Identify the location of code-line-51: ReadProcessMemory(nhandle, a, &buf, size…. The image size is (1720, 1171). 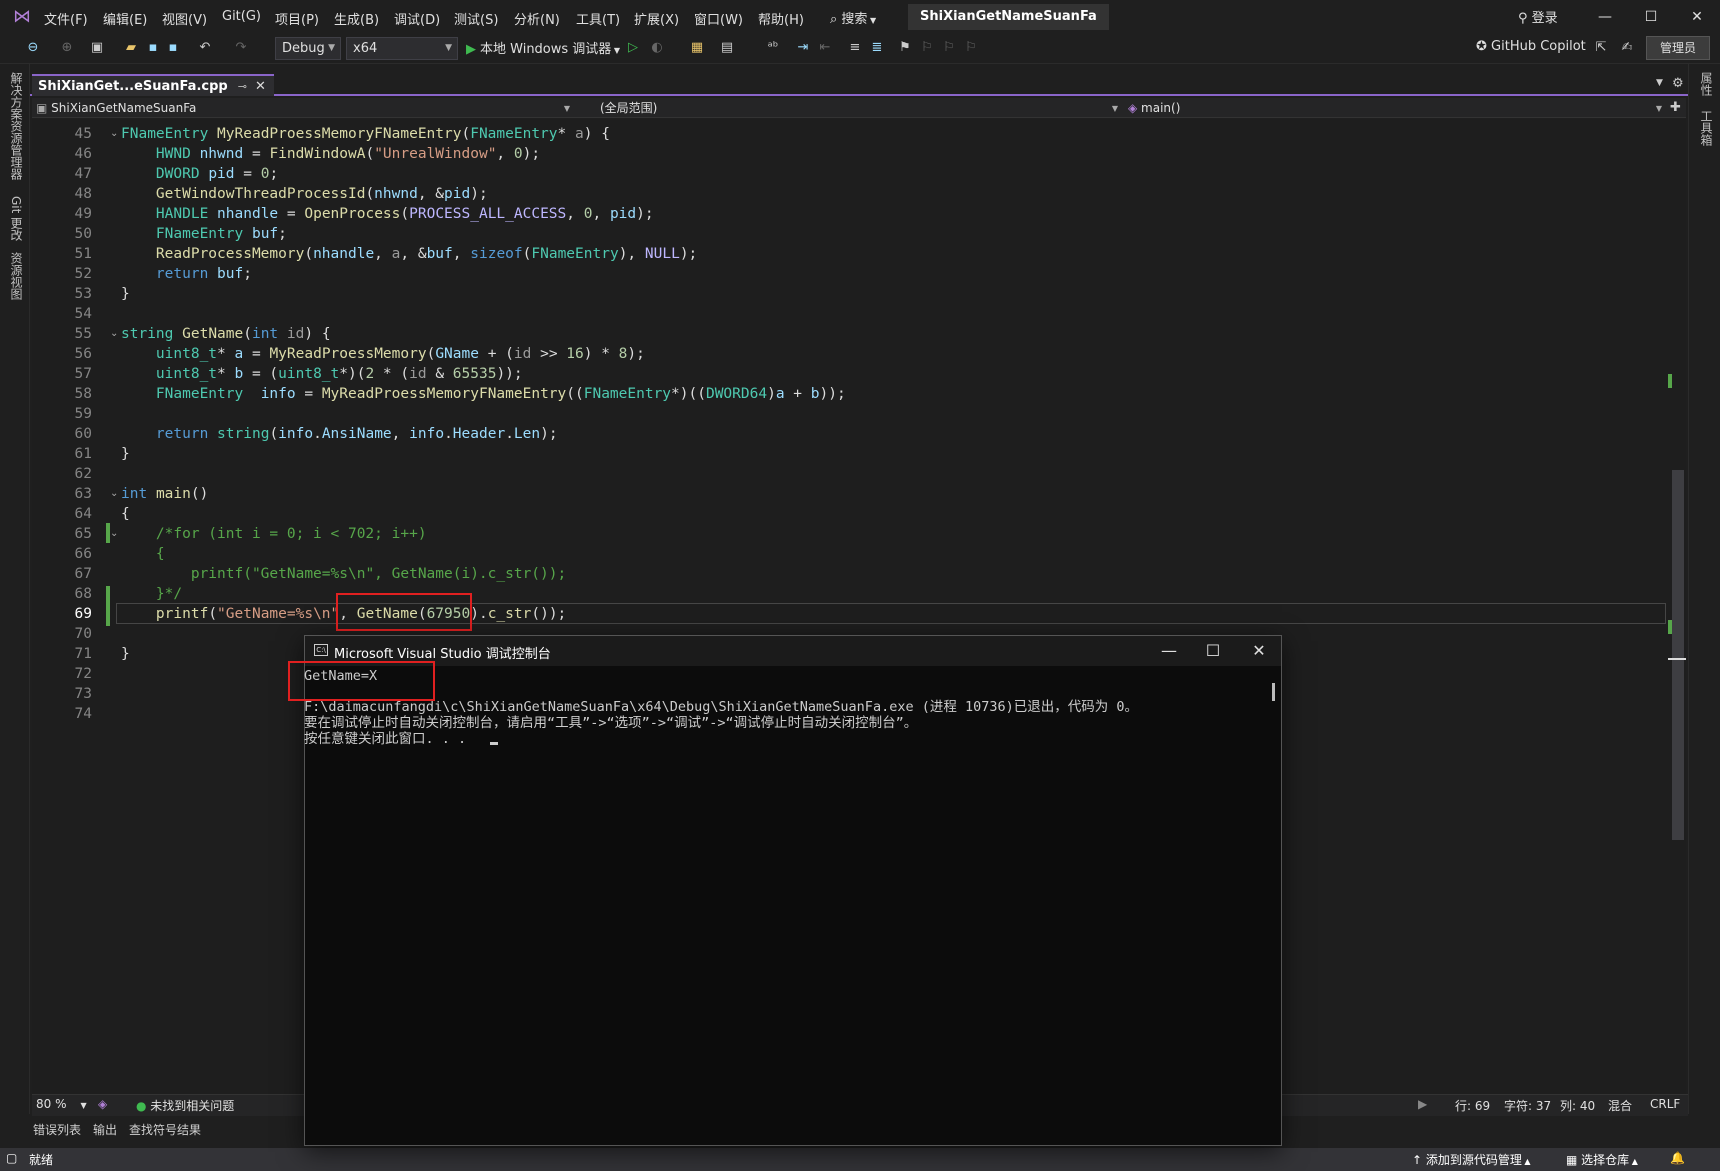
(409, 254).